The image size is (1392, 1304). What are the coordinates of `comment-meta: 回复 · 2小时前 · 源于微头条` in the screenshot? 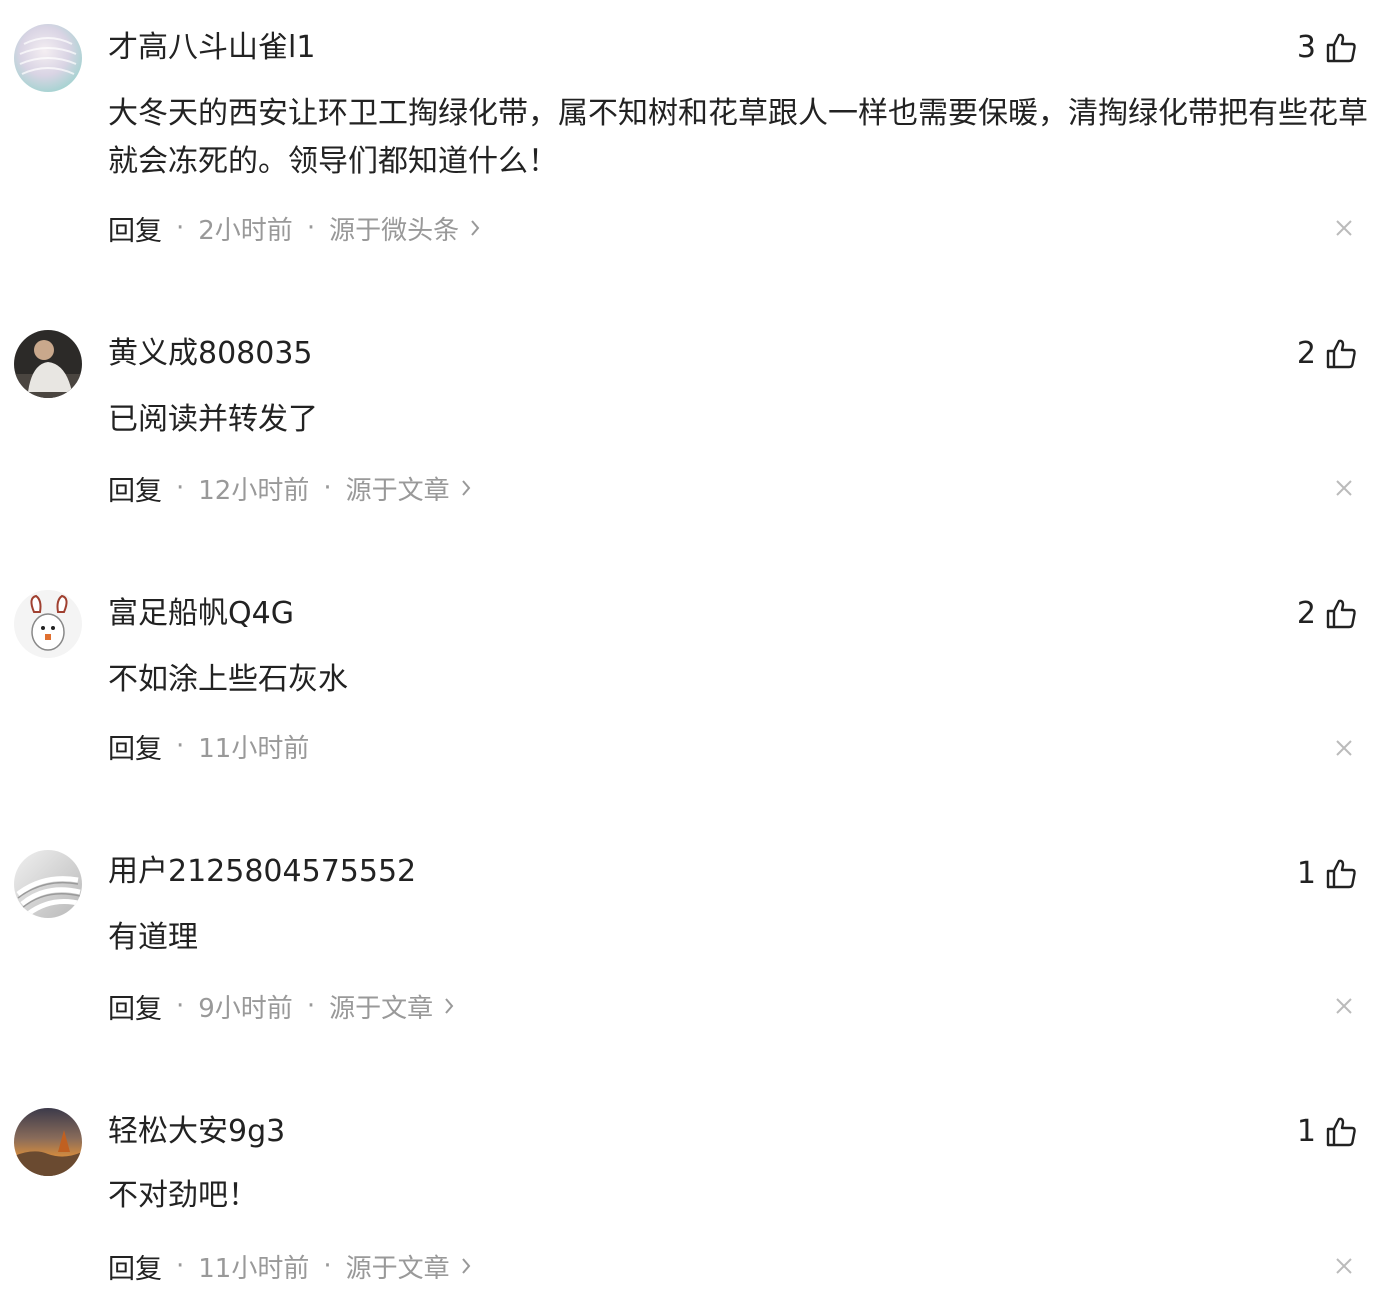 It's located at (294, 228).